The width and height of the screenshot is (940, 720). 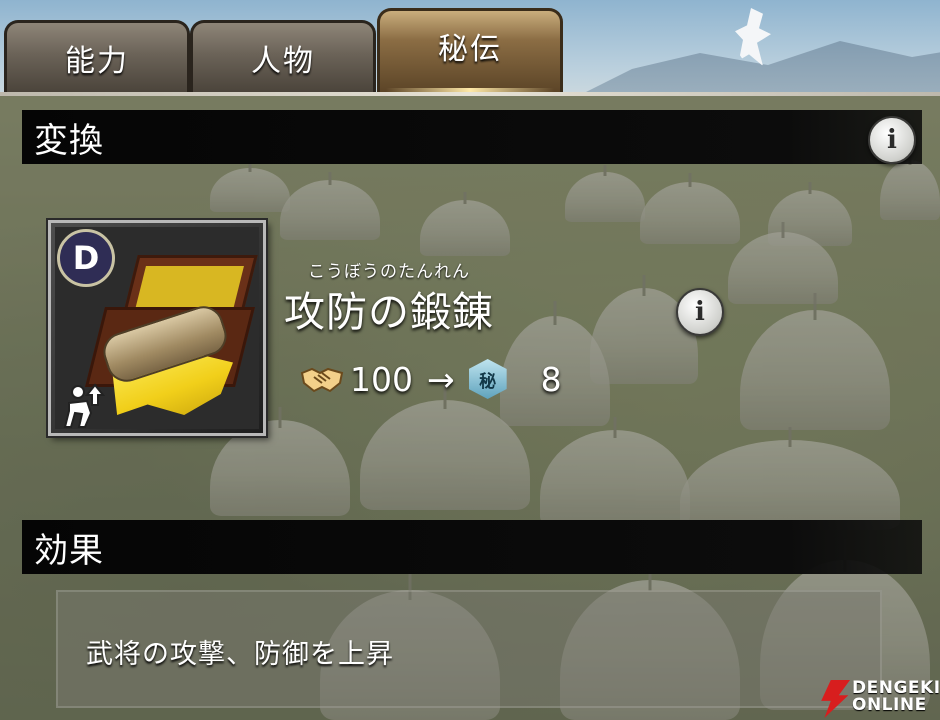 I want to click on secret-icon: 秘, so click(x=487, y=379).